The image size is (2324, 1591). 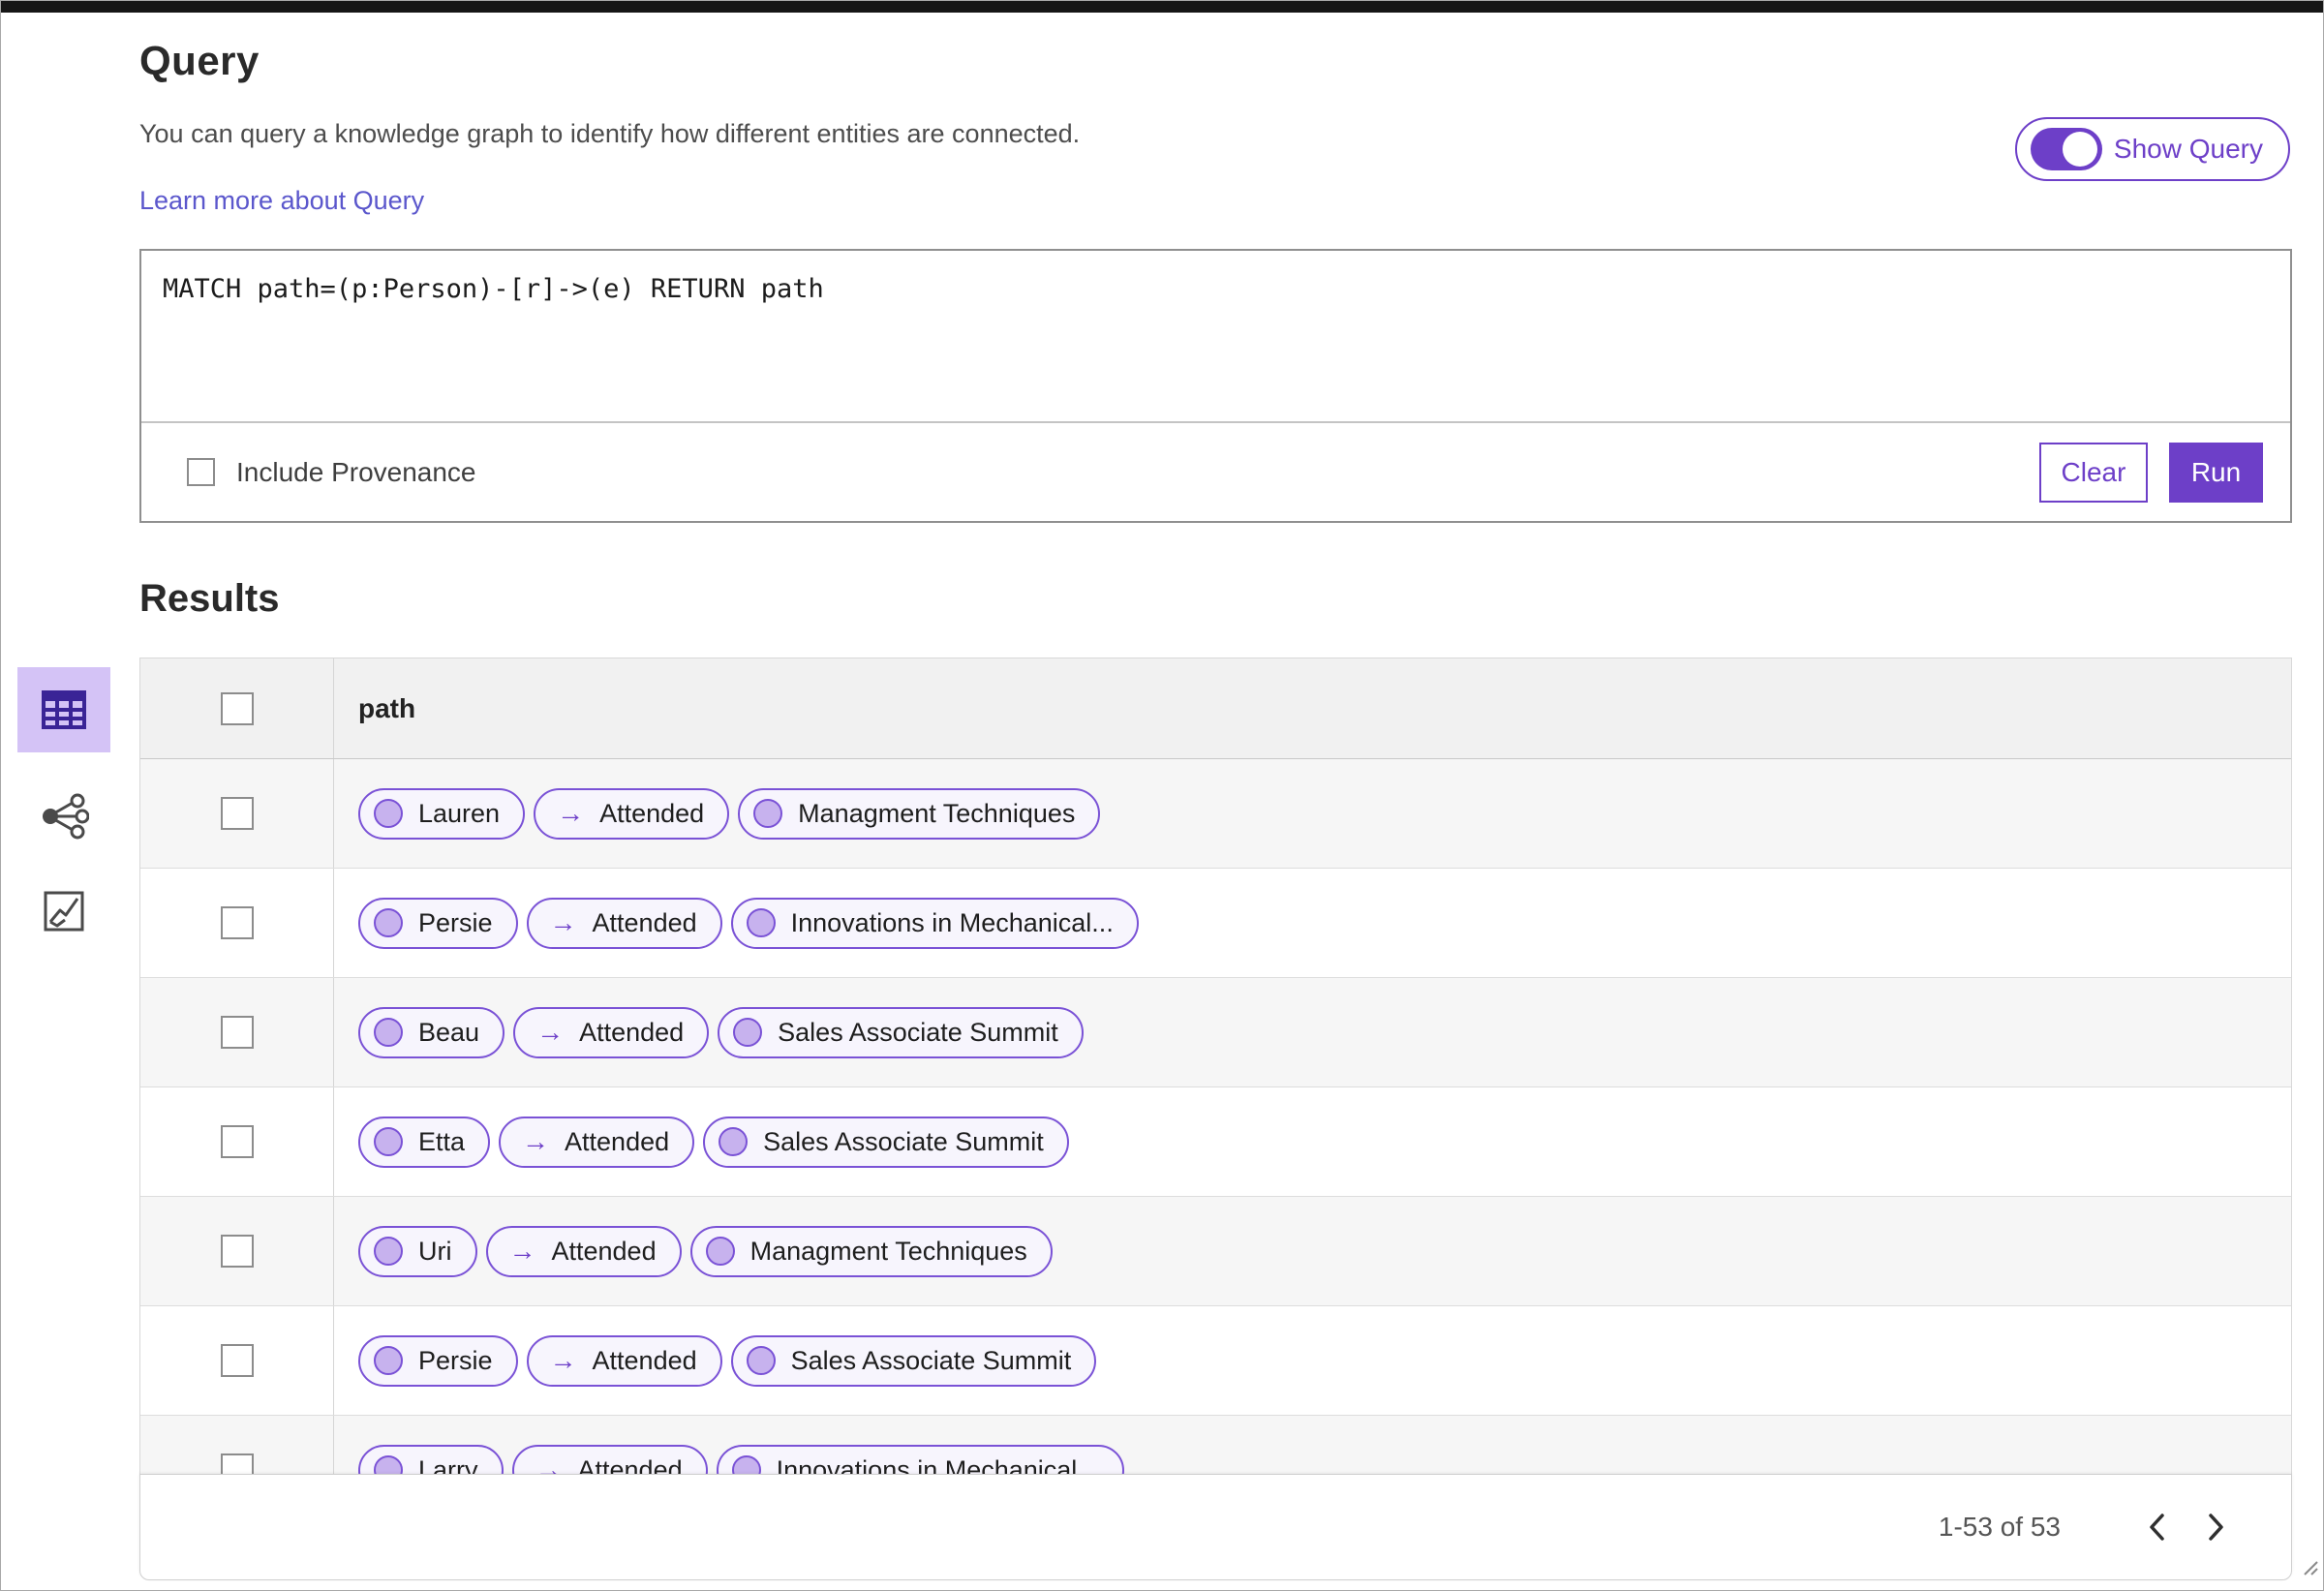 I want to click on row-path-cell: Etta → Attended Sales Associate Summit, so click(x=1312, y=1142).